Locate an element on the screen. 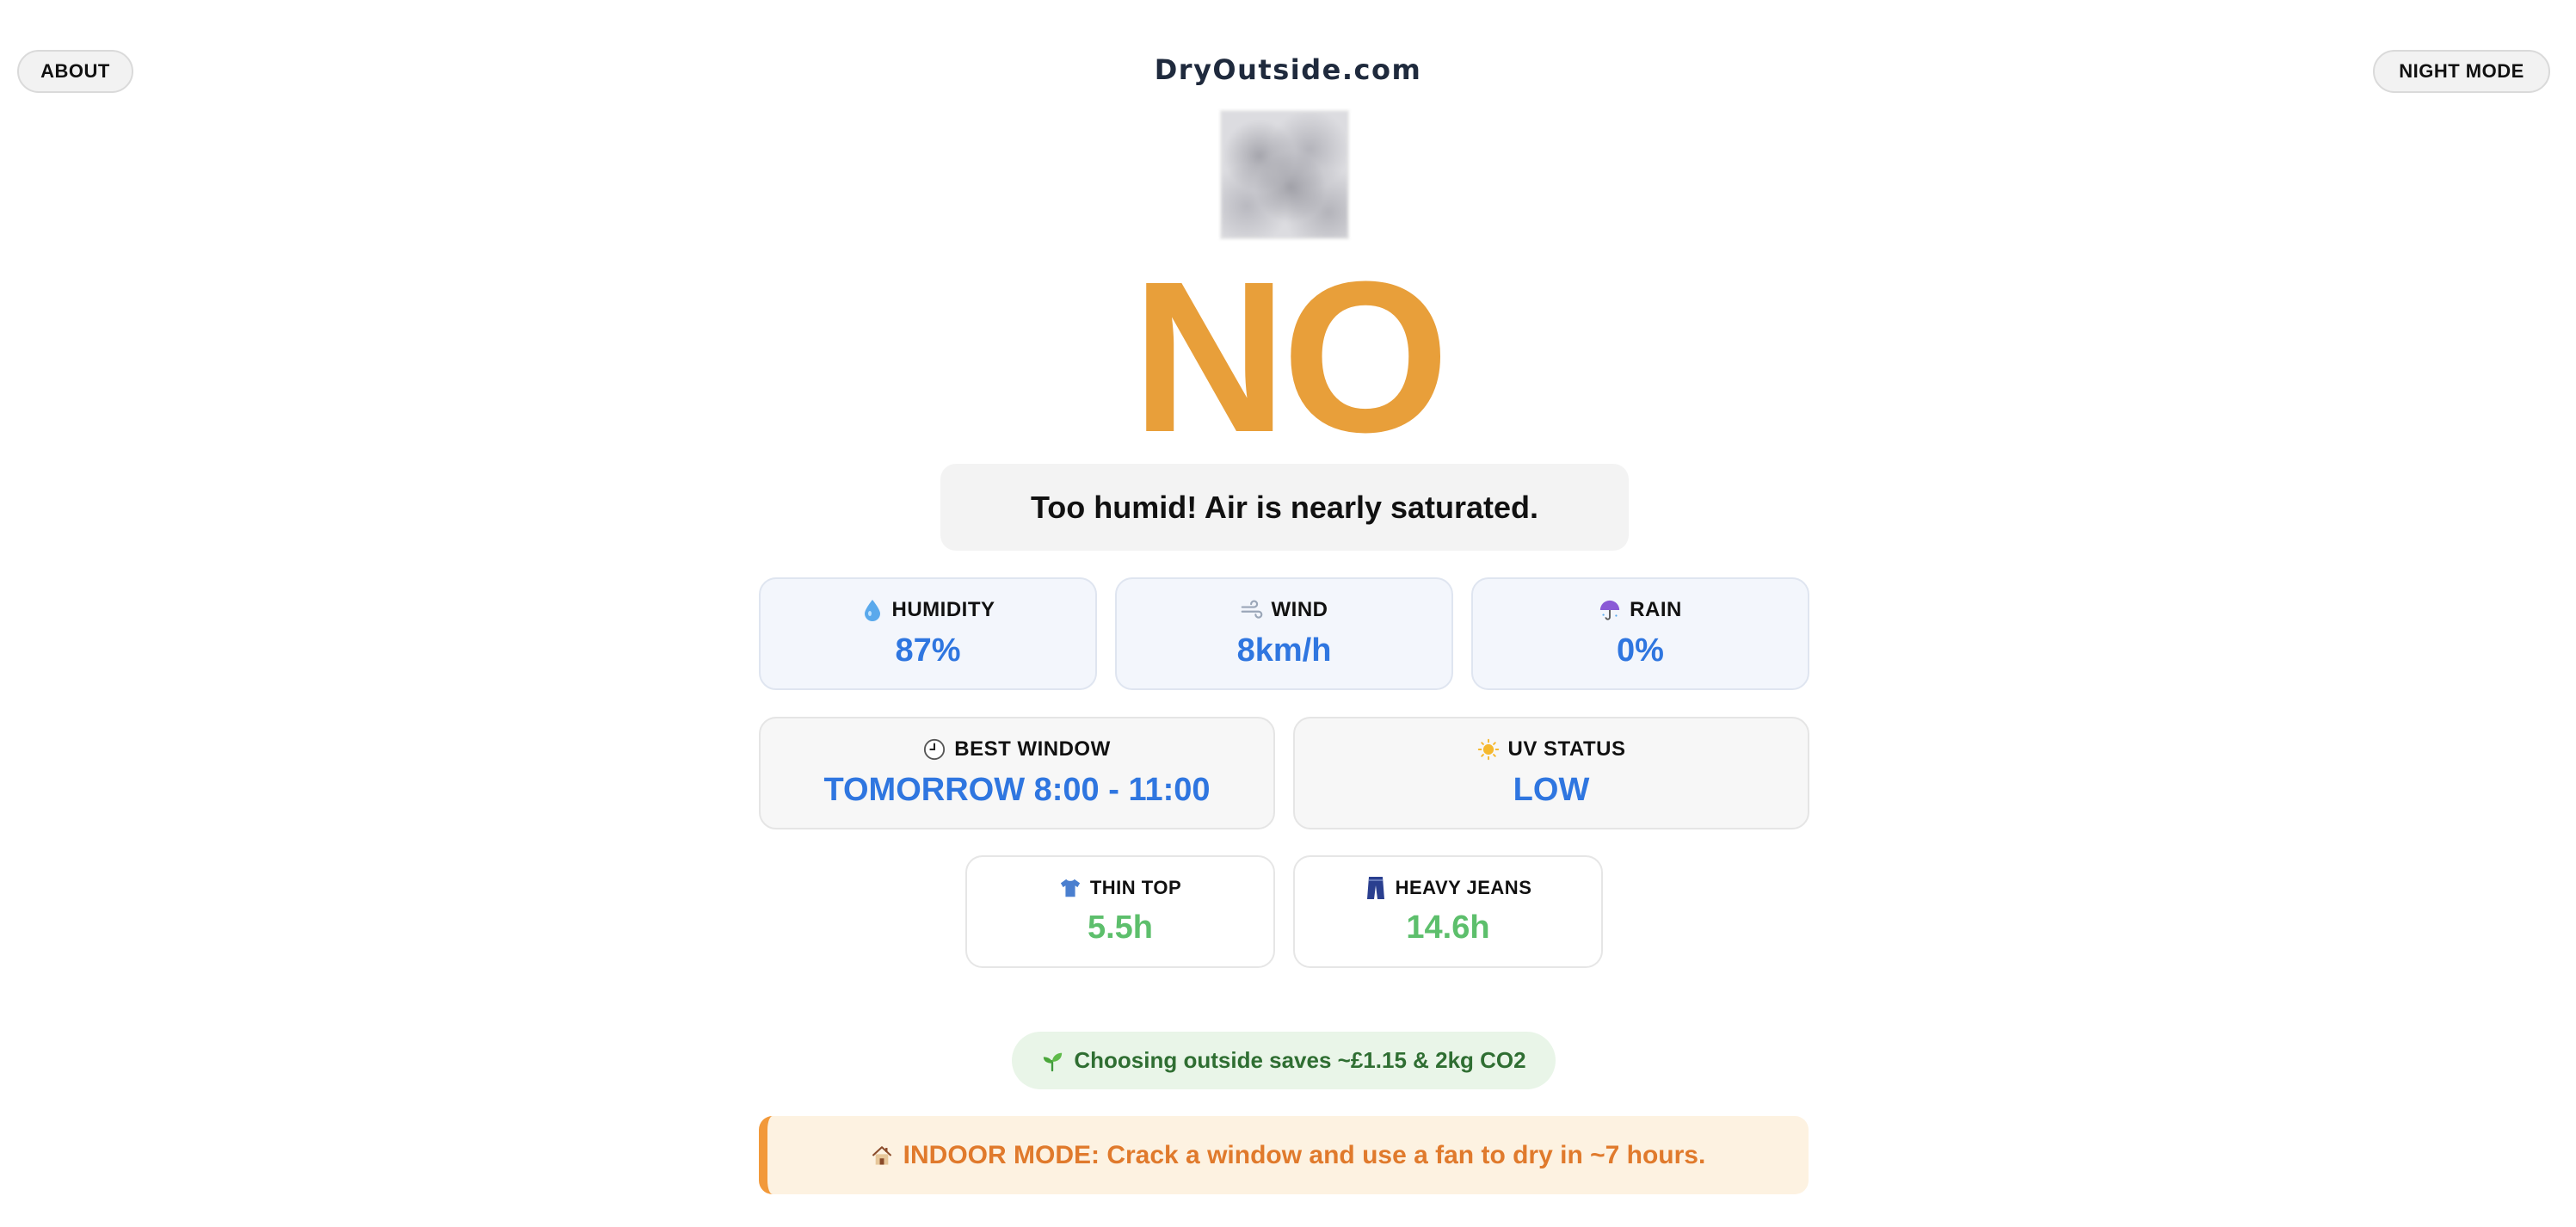 The width and height of the screenshot is (2576, 1227). verdict-answer: NO is located at coordinates (1290, 357).